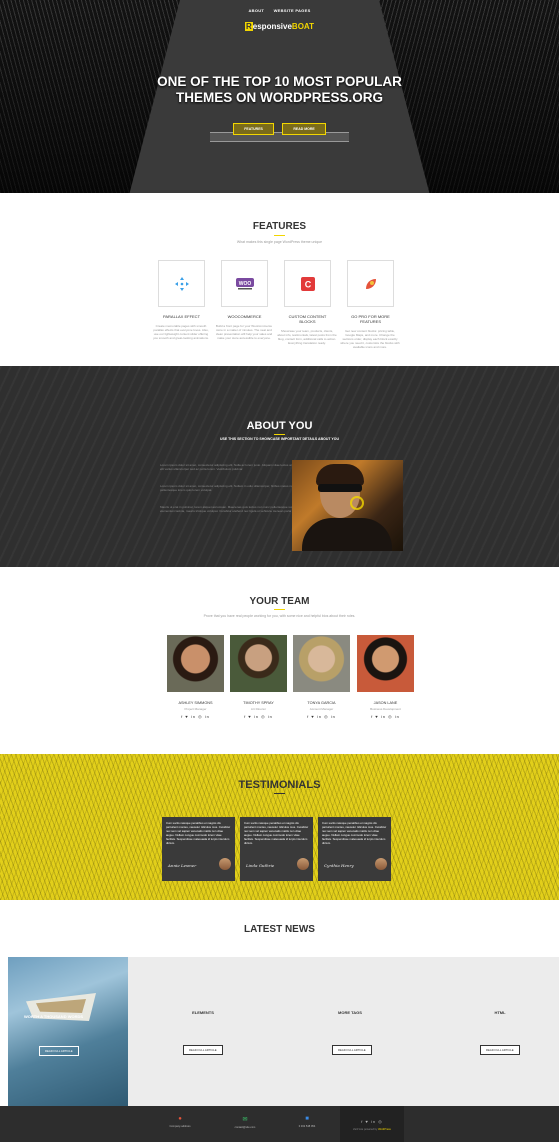 The image size is (559, 1142). What do you see at coordinates (258, 703) in the screenshot?
I see `member-name: TIMOTHY SPRAY` at bounding box center [258, 703].